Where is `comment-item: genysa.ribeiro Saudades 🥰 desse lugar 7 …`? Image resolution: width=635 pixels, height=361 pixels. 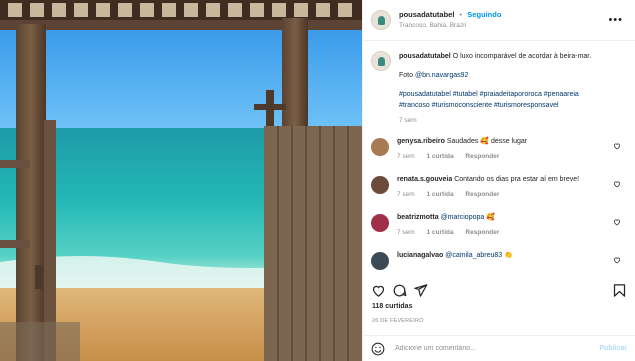 comment-item: genysa.ribeiro Saudades 🥰 desse lugar 7 … is located at coordinates (499, 149).